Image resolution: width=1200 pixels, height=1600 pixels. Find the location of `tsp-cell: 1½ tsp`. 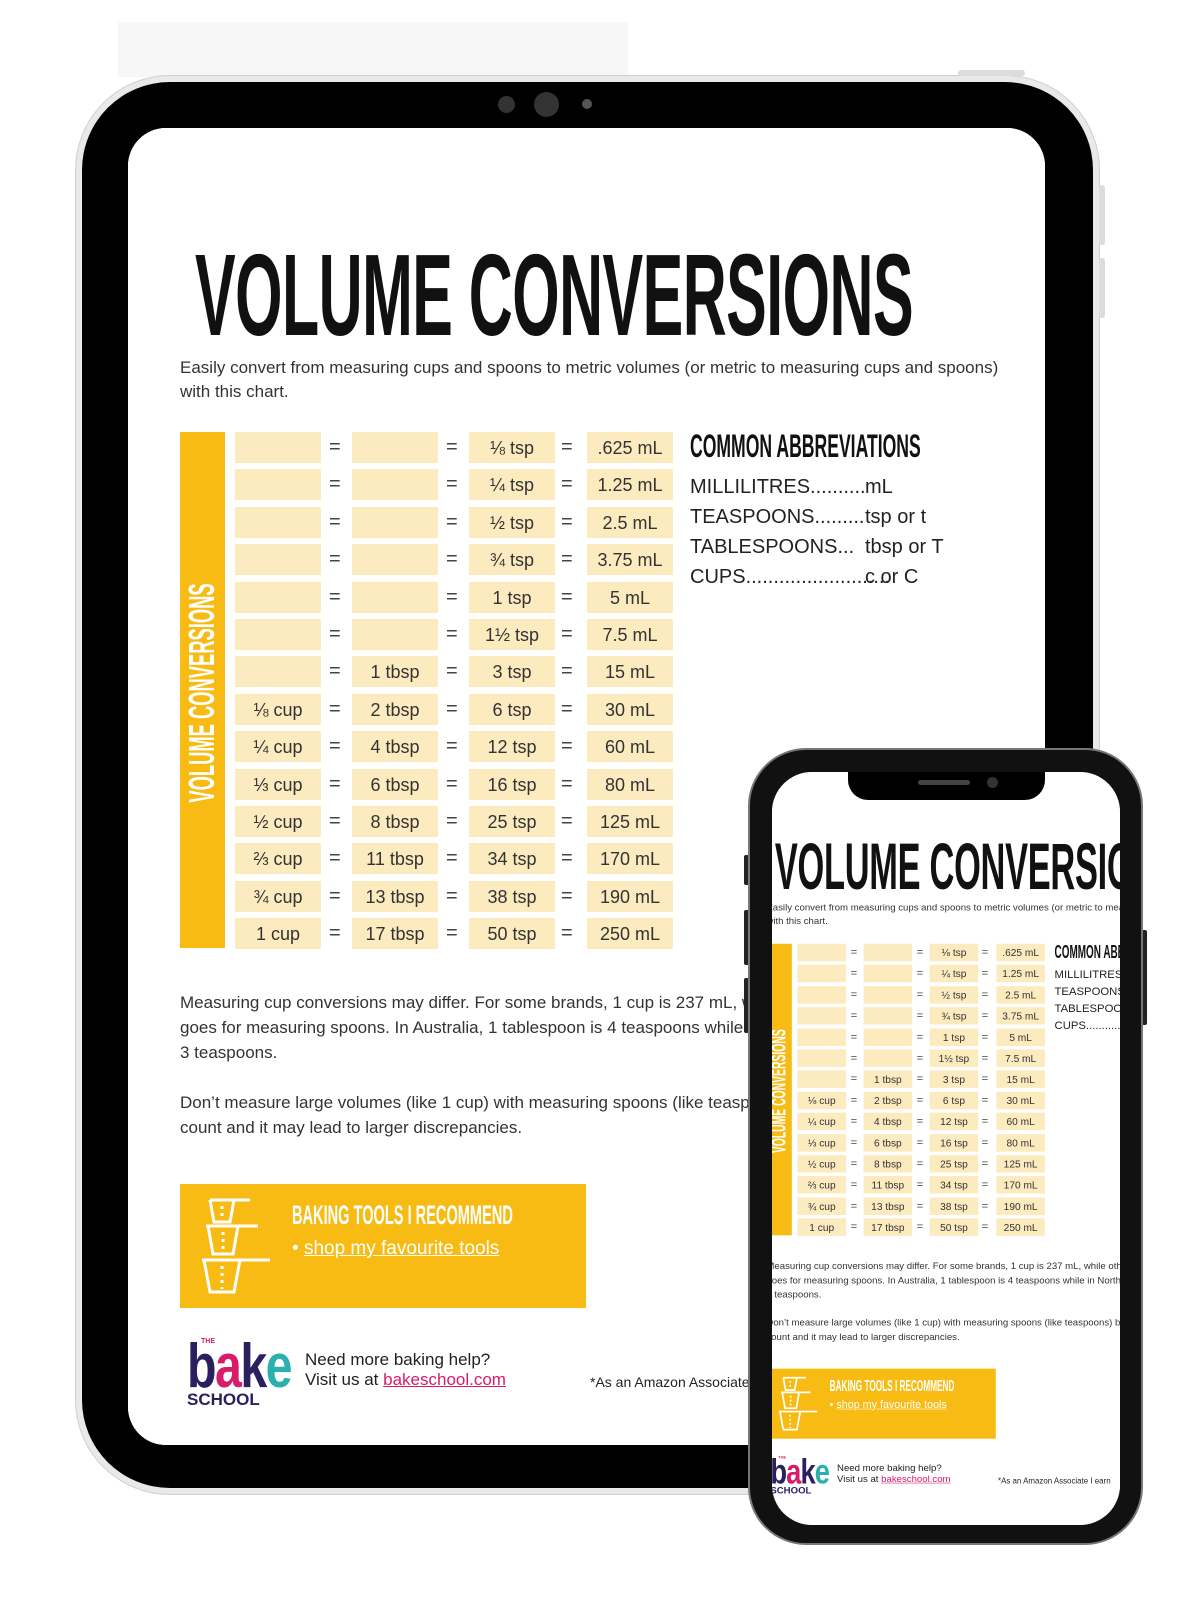

tsp-cell: 1½ tsp is located at coordinates (954, 1058).